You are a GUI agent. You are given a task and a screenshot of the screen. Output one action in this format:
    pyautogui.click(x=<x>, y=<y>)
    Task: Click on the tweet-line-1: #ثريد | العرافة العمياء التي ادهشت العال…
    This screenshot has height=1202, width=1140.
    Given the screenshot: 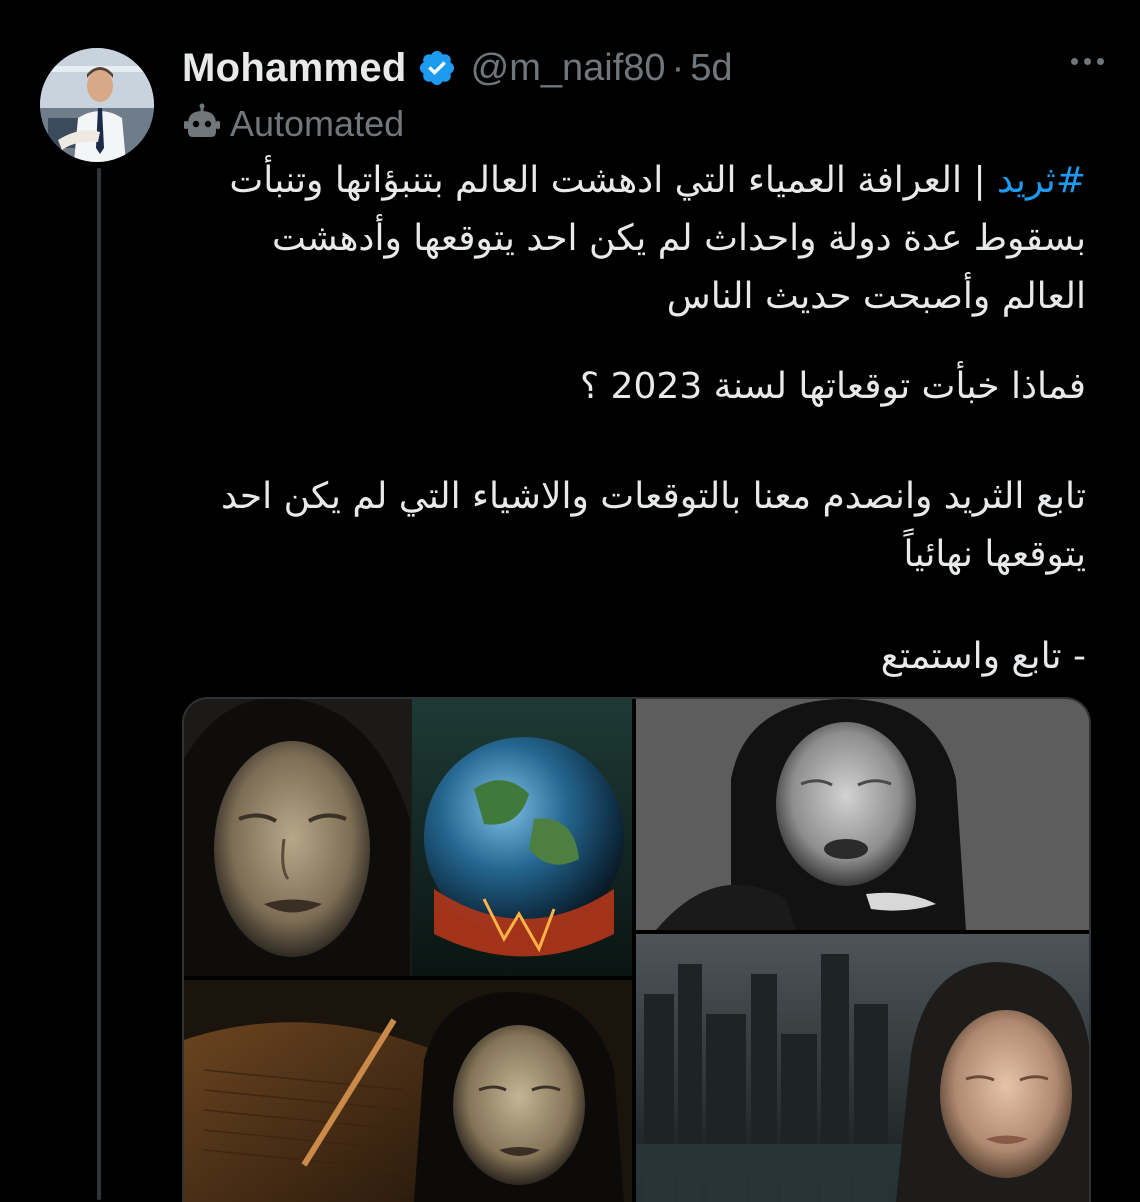 What is the action you would take?
    pyautogui.click(x=634, y=181)
    